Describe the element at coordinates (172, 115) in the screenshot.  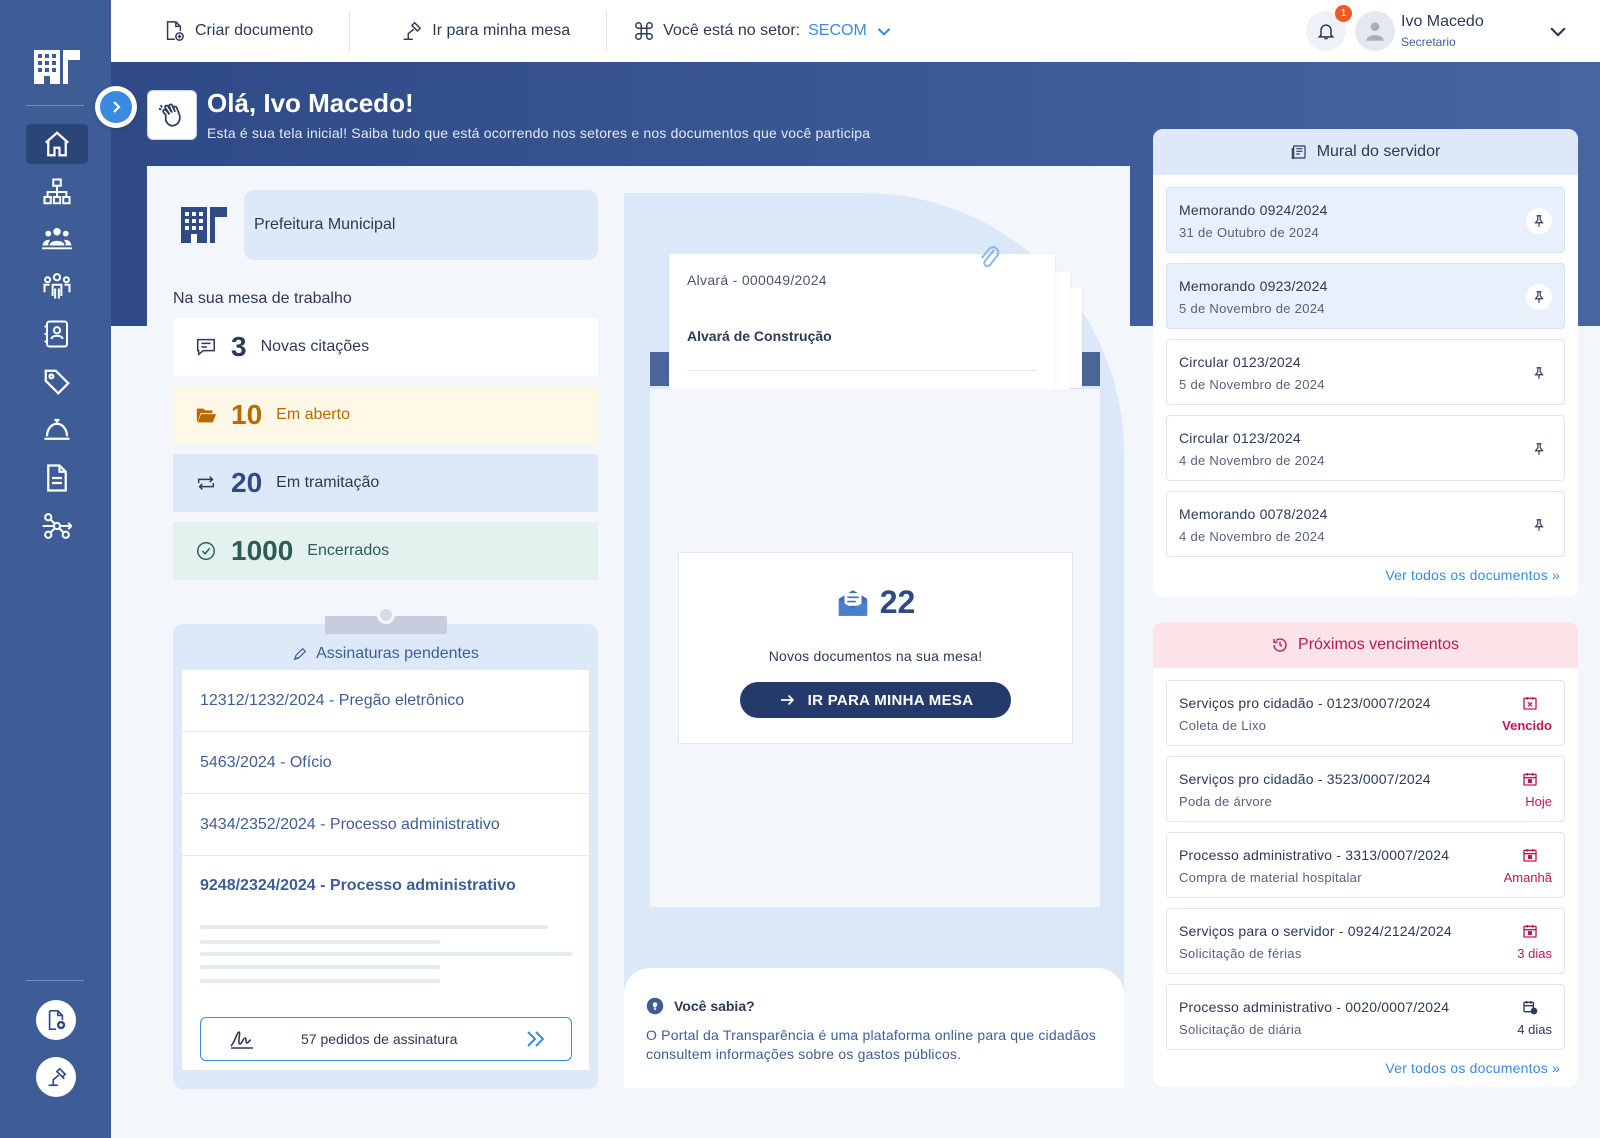
I see `waving-hand-icon` at that location.